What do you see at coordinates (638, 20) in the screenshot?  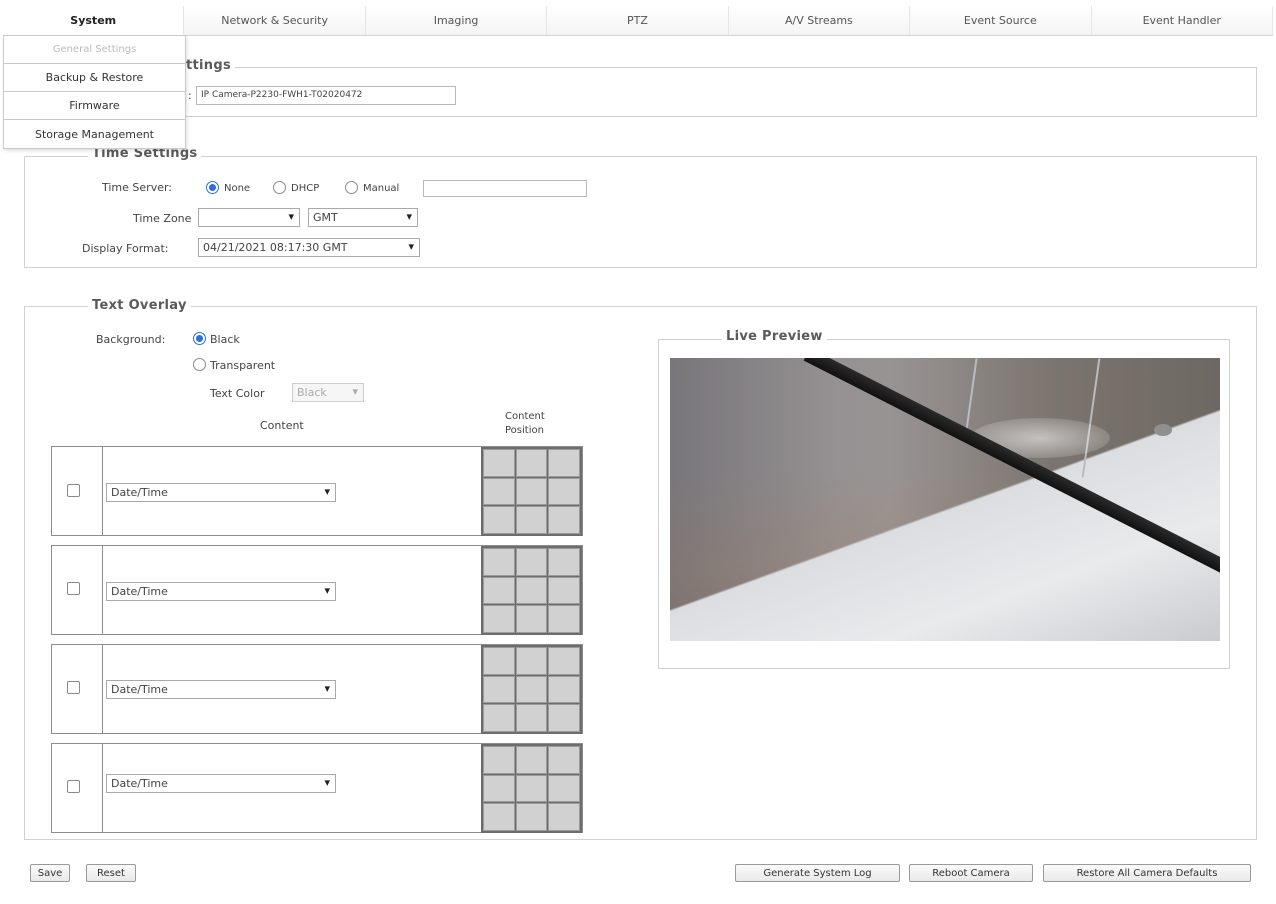 I see `tab-ptz: PTZ` at bounding box center [638, 20].